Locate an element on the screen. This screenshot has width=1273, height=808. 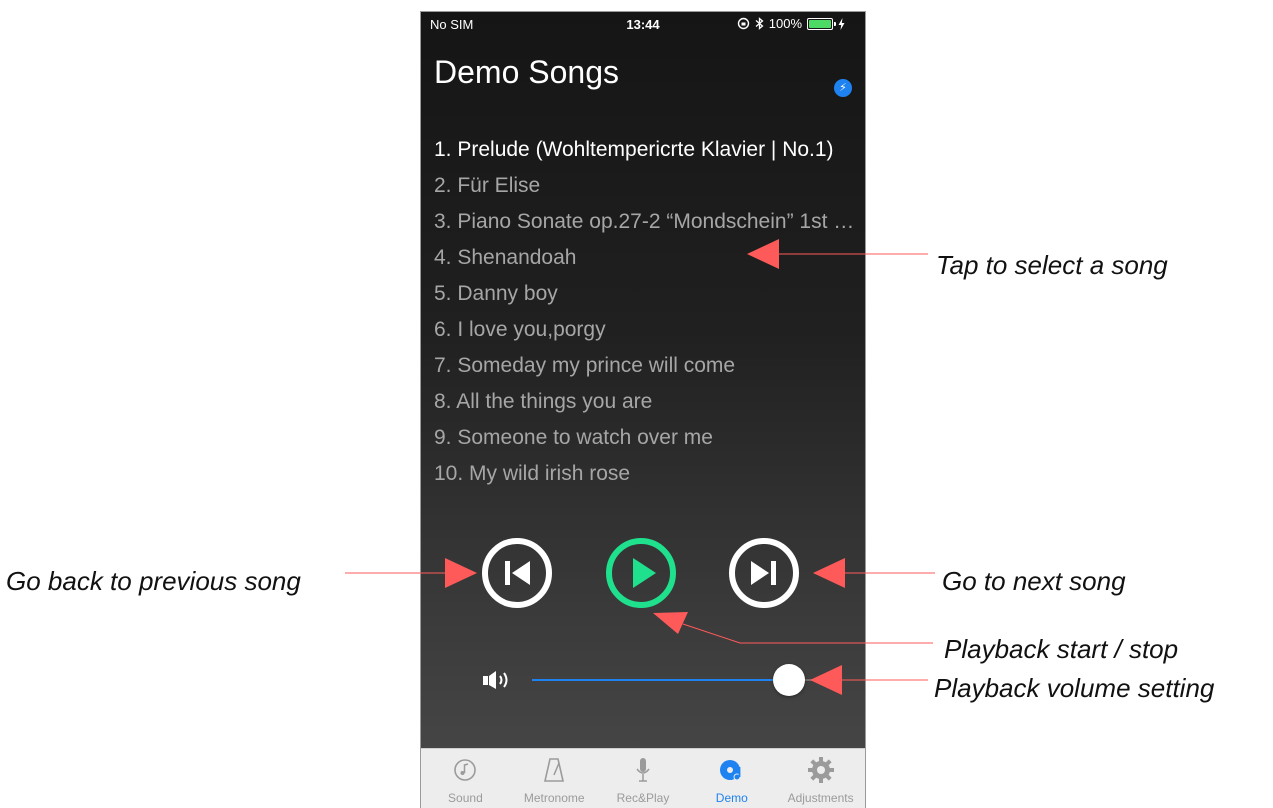
tab-label: Sound is located at coordinates (465, 798).